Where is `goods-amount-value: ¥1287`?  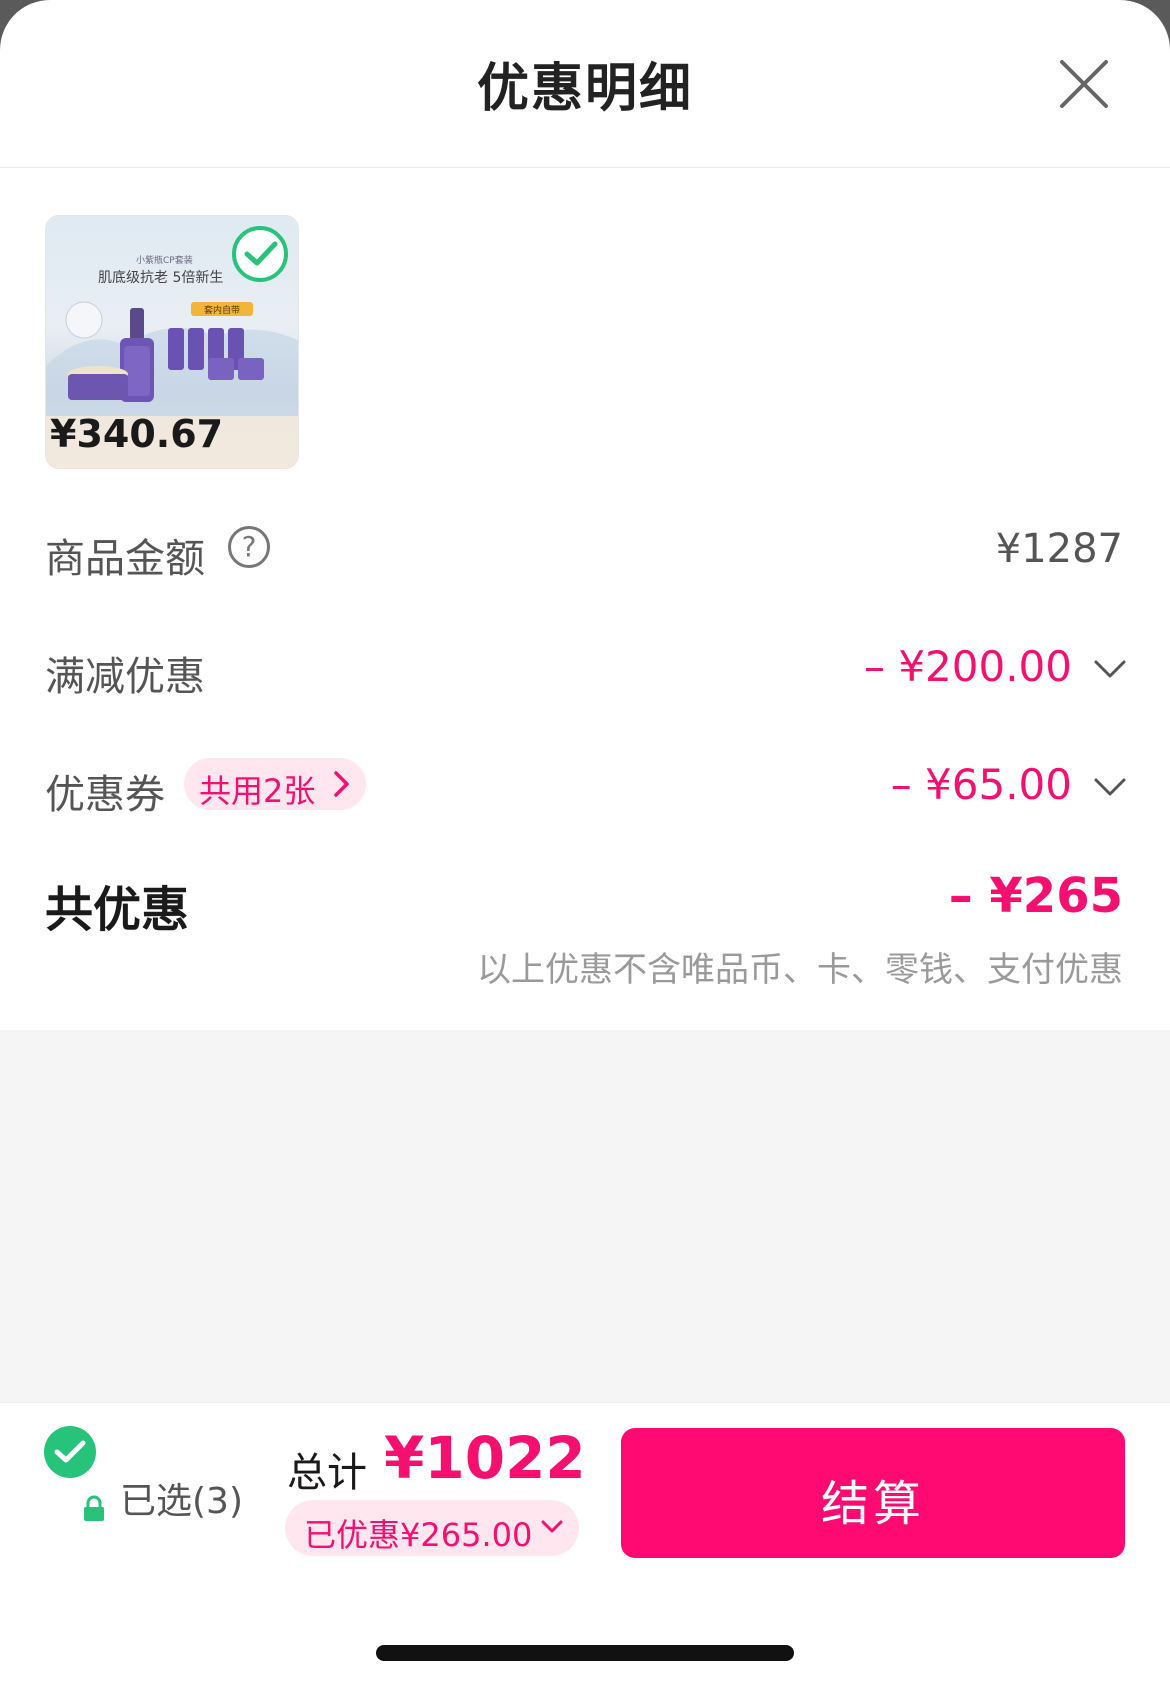 goods-amount-value: ¥1287 is located at coordinates (1059, 549).